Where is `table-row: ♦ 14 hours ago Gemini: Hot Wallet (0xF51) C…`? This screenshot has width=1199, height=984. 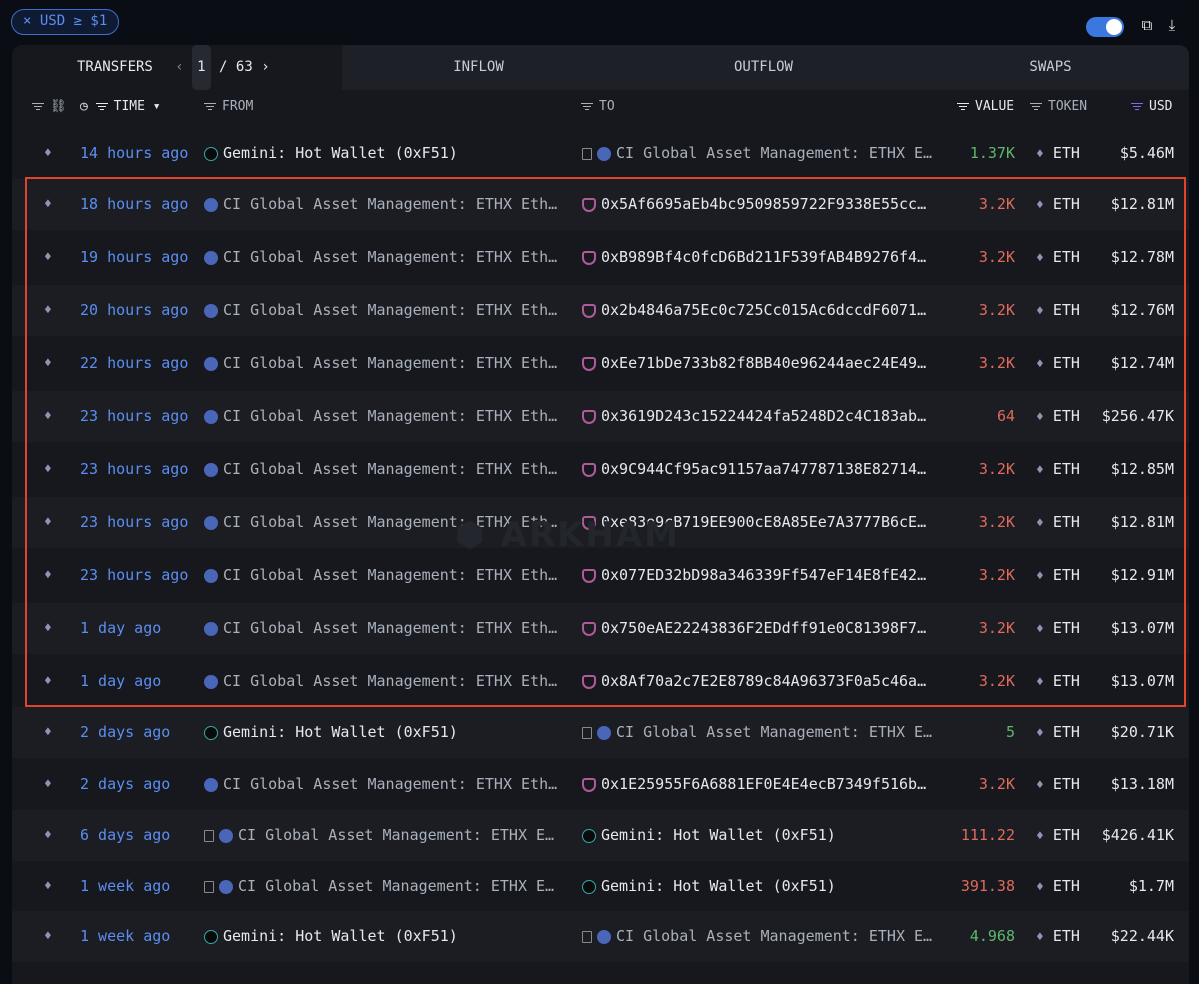
table-row: ♦ 14 hours ago Gemini: Hot Wallet (0xF51) C… is located at coordinates (600, 153).